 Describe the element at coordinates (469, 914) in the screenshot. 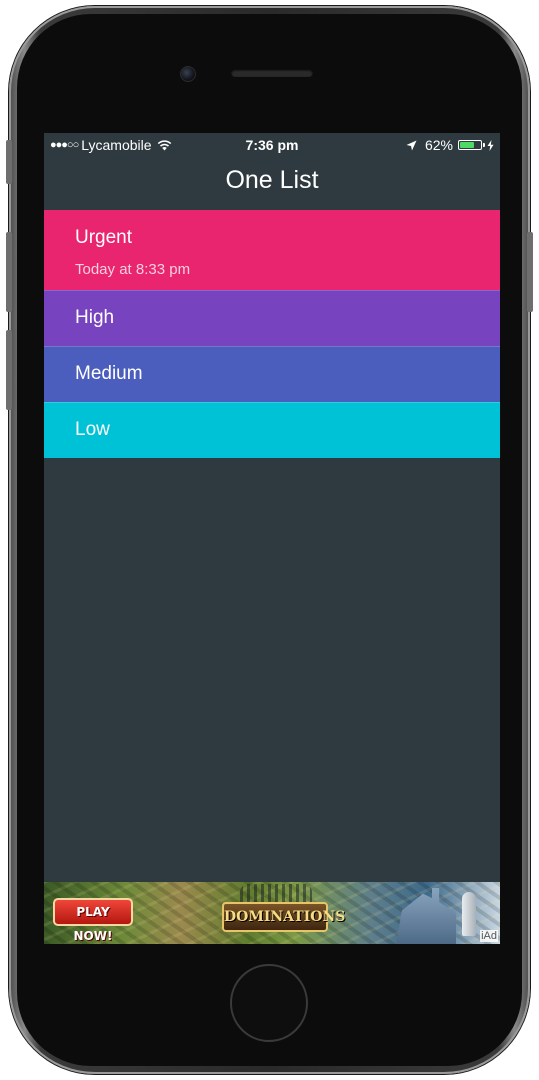

I see `ad-rocket-art` at that location.